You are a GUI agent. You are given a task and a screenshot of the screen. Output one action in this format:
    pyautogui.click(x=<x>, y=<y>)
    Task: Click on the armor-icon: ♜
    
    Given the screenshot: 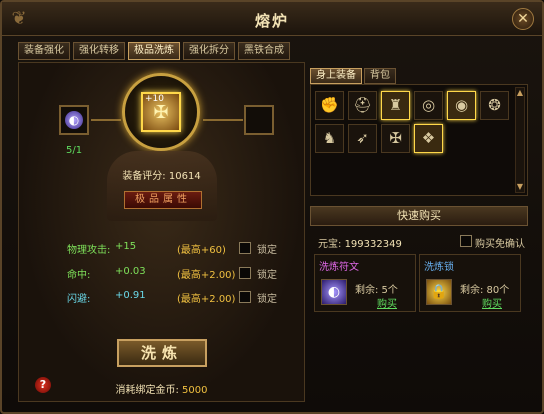 What is the action you would take?
    pyautogui.click(x=395, y=105)
    